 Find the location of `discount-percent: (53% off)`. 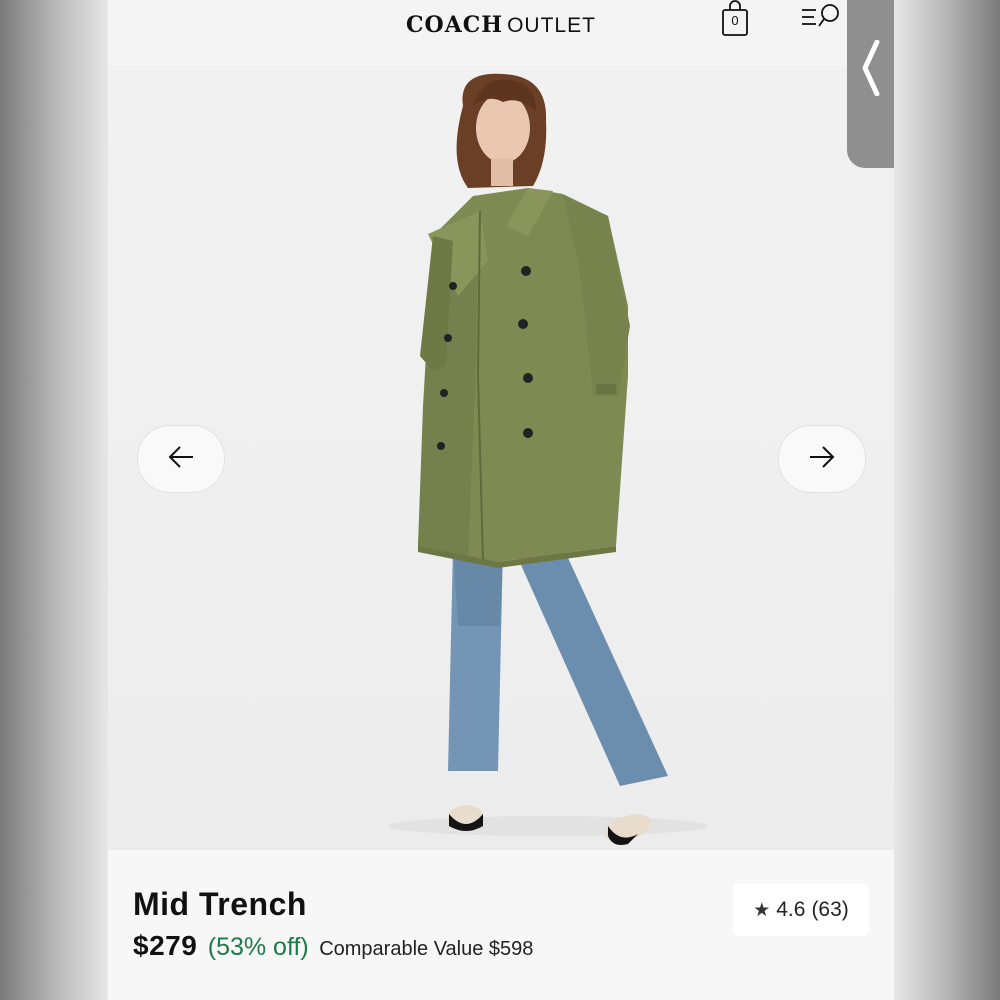

discount-percent: (53% off) is located at coordinates (258, 947).